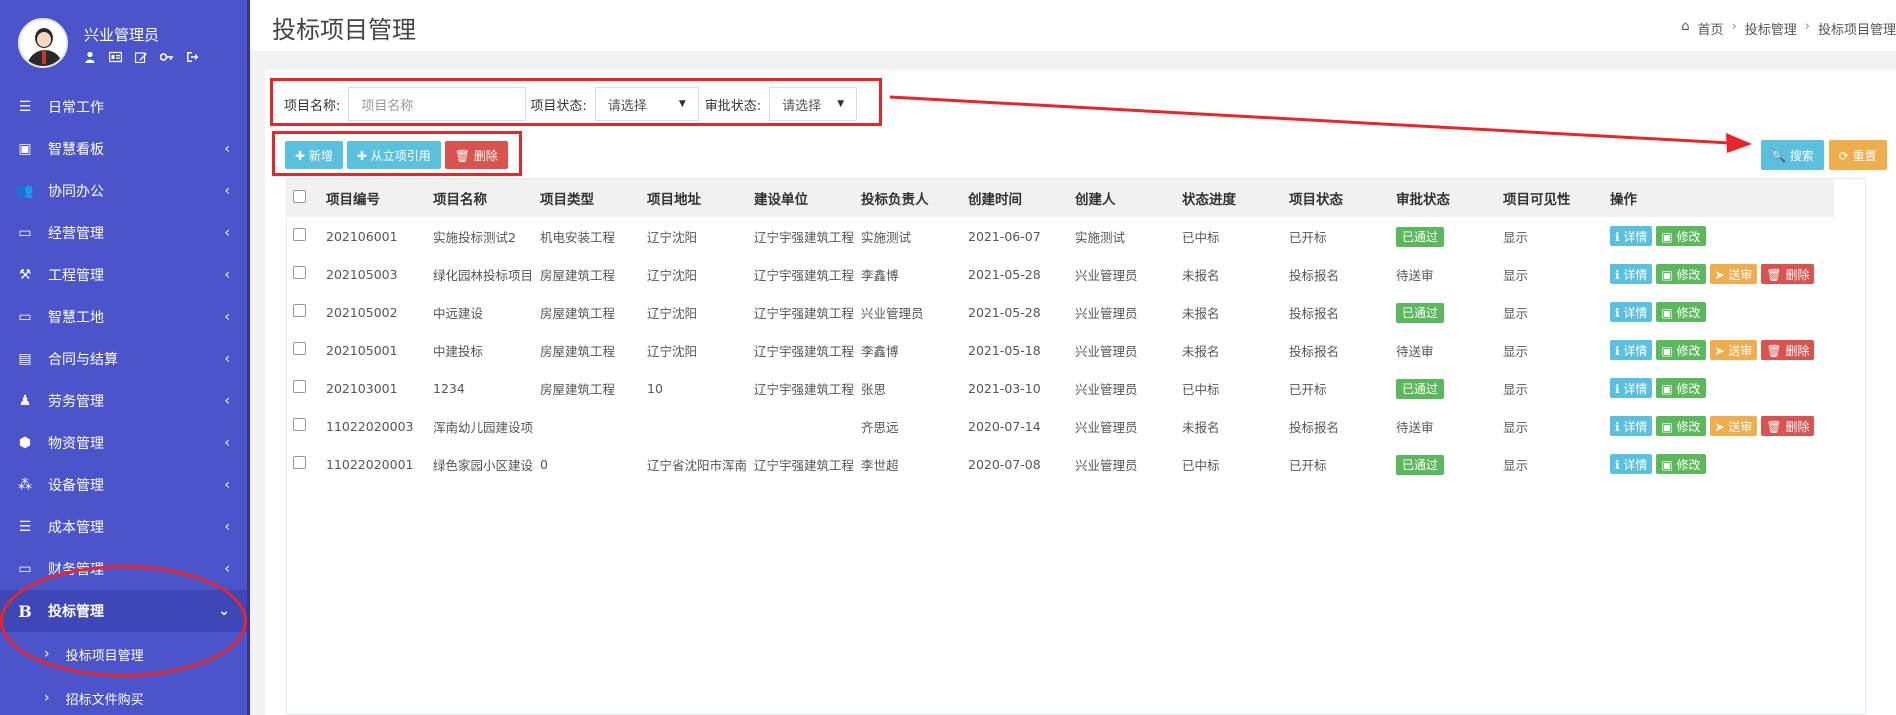  What do you see at coordinates (125, 401) in the screenshot?
I see `sidebar-item-7: ♟ 劳务管理 ‹` at bounding box center [125, 401].